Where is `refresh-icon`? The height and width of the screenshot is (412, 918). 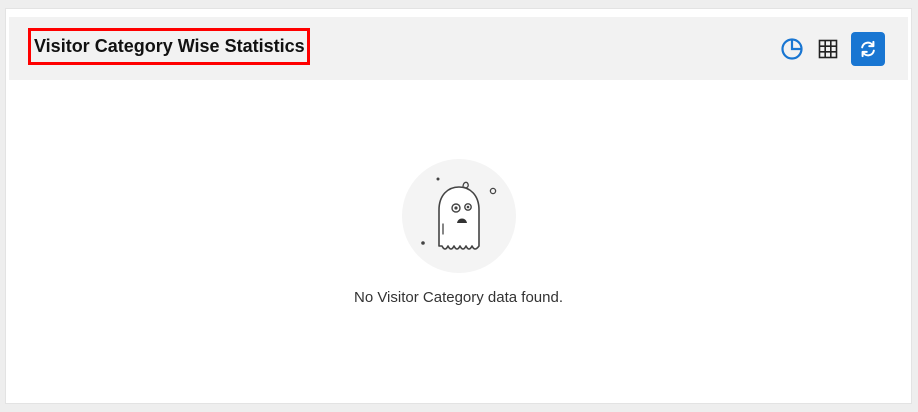 refresh-icon is located at coordinates (868, 49).